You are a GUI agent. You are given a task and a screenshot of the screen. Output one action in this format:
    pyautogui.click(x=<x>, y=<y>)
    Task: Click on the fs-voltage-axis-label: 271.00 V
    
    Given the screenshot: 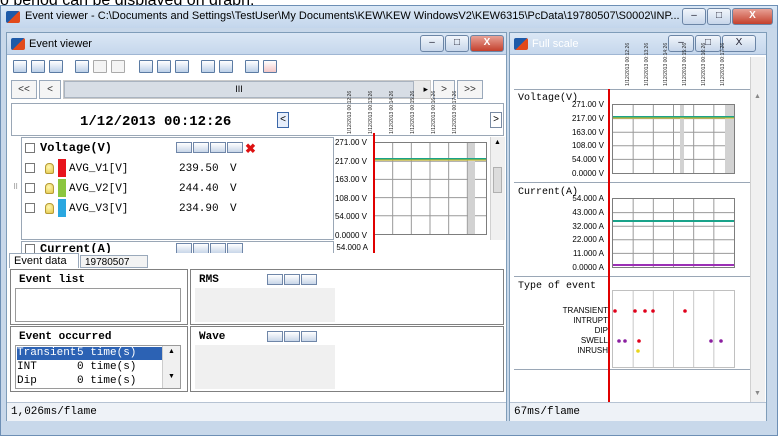 What is the action you would take?
    pyautogui.click(x=587, y=104)
    